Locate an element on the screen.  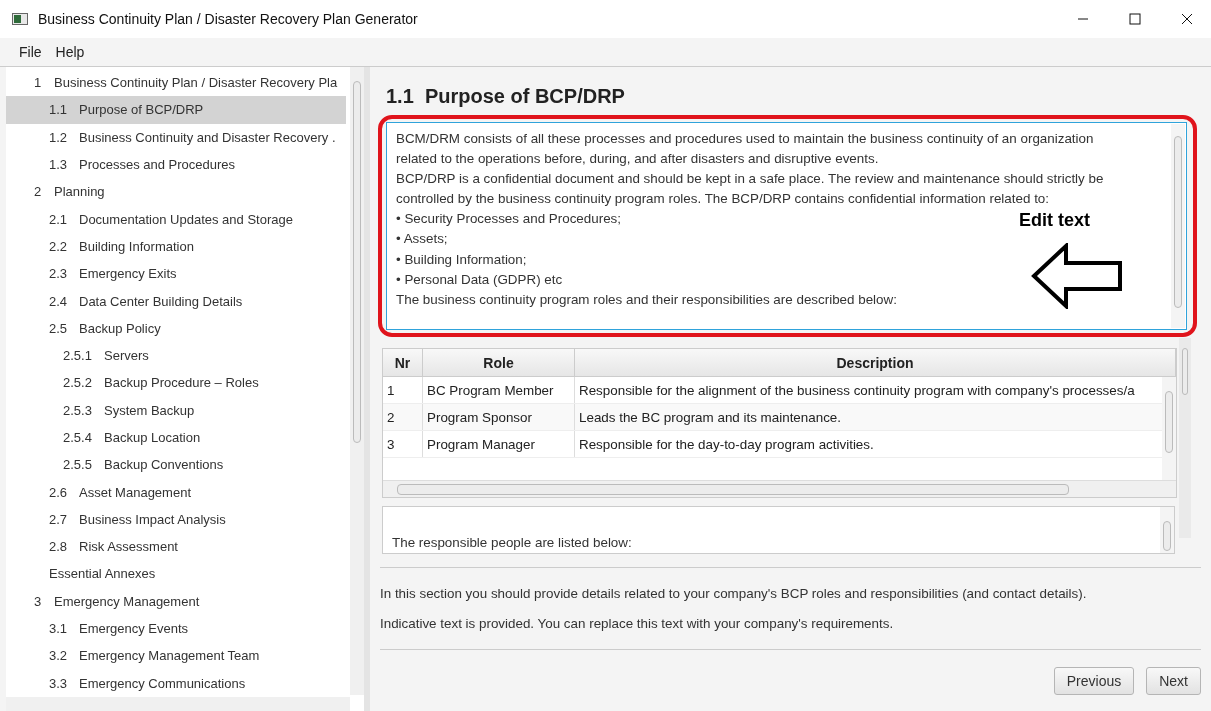
tree-item: 2.8 Risk Assessment is located at coordinates (176, 547).